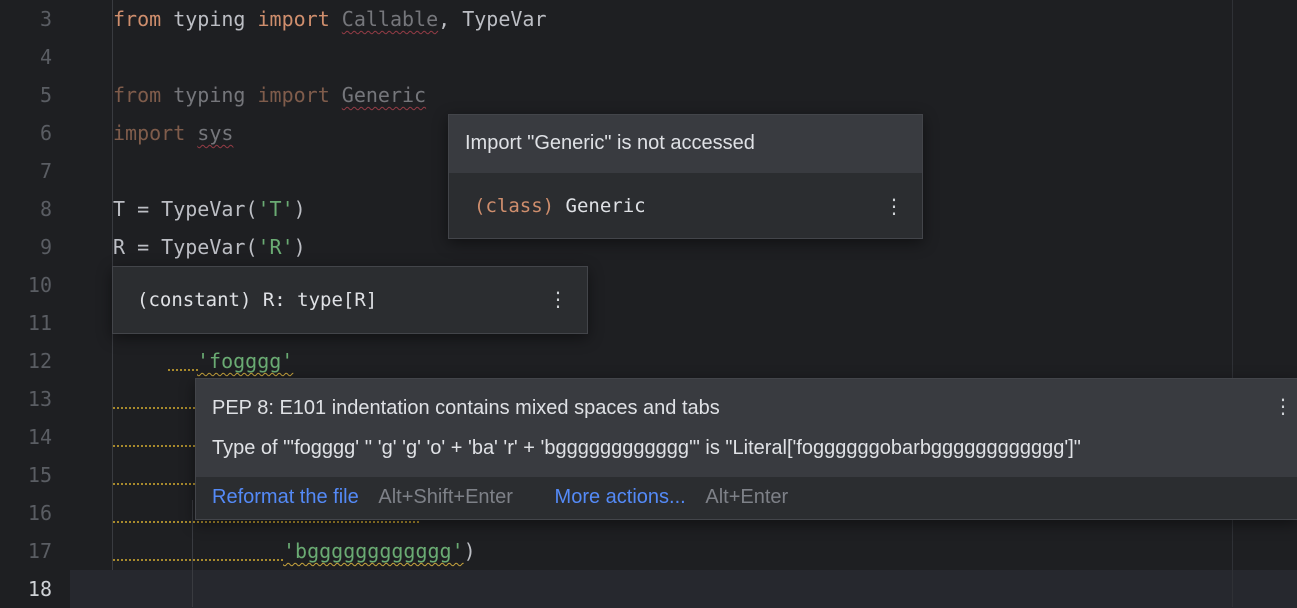 The image size is (1297, 608). Describe the element at coordinates (26, 551) in the screenshot. I see `line-number: 17` at that location.